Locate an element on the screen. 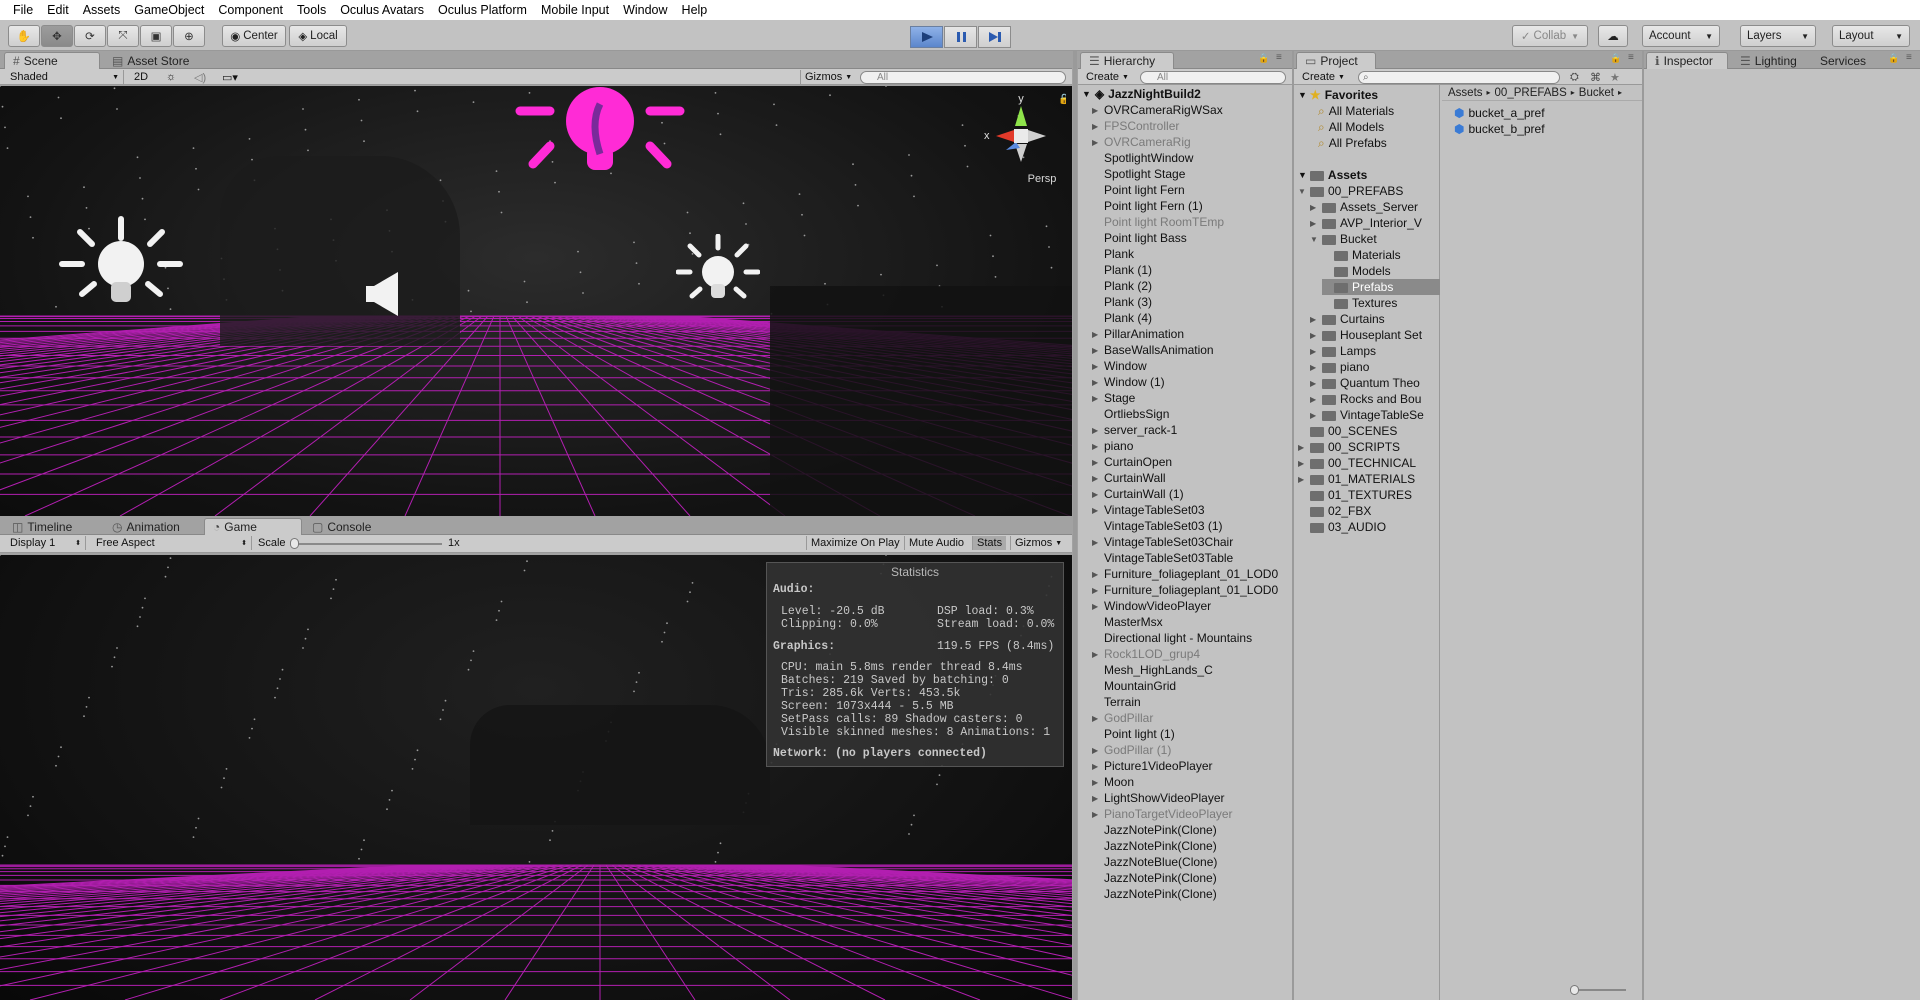 The height and width of the screenshot is (1000, 1920). hierarchy-item: Directional light - Mountains is located at coordinates (1191, 638).